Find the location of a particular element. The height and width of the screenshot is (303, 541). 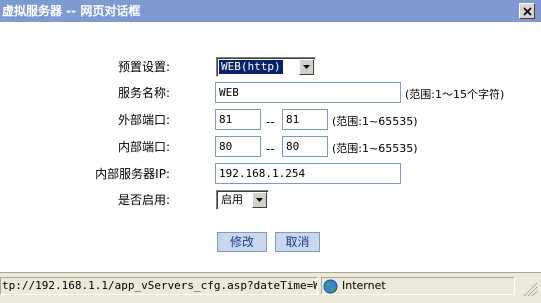

enabled-select: 启用 is located at coordinates (242, 200).